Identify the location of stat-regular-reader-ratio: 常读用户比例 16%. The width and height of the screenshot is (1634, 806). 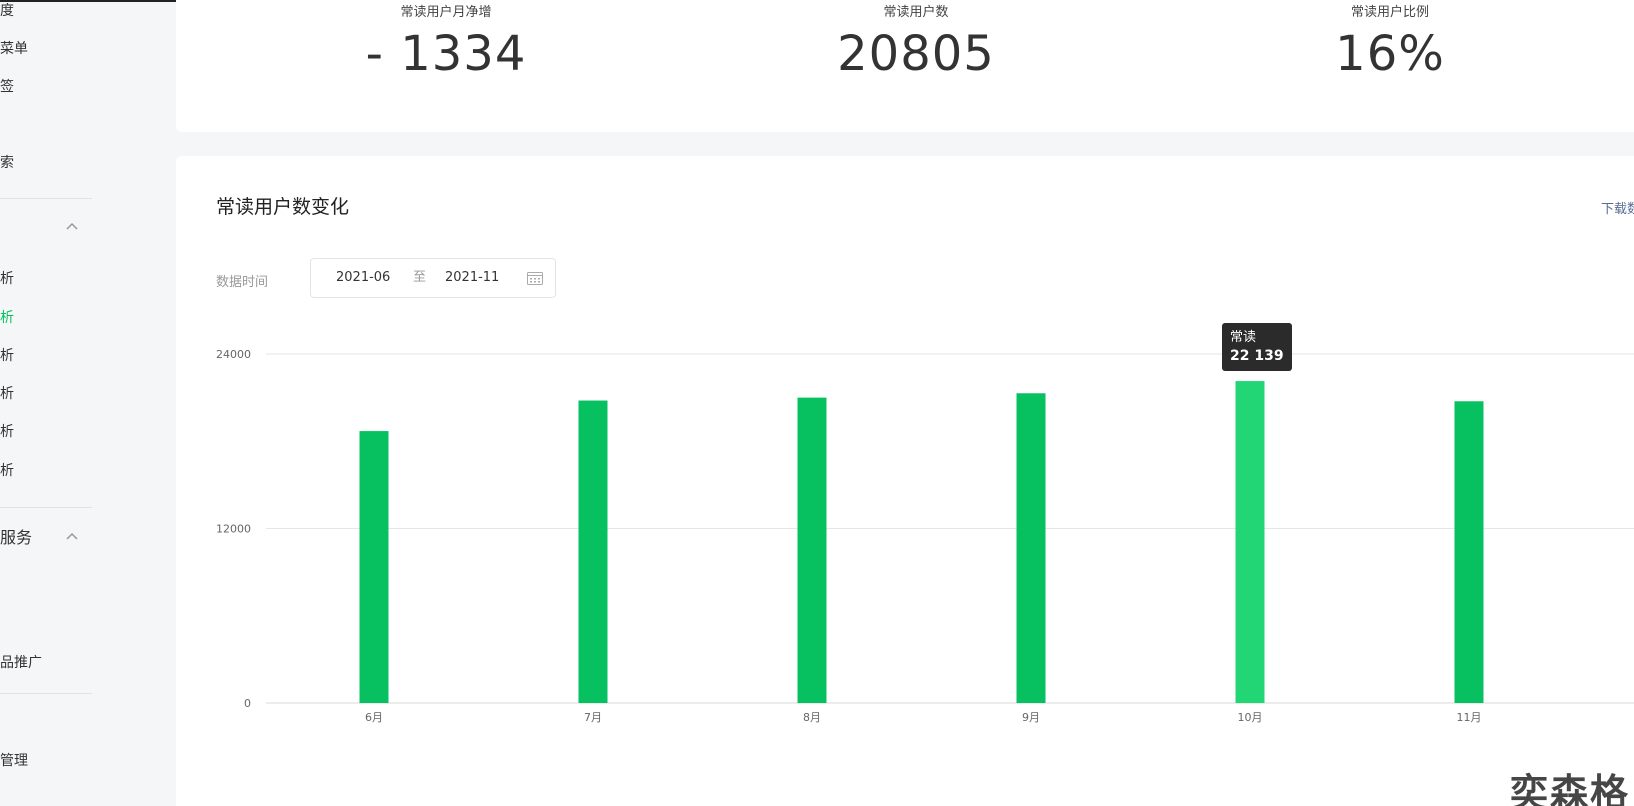
(1390, 44).